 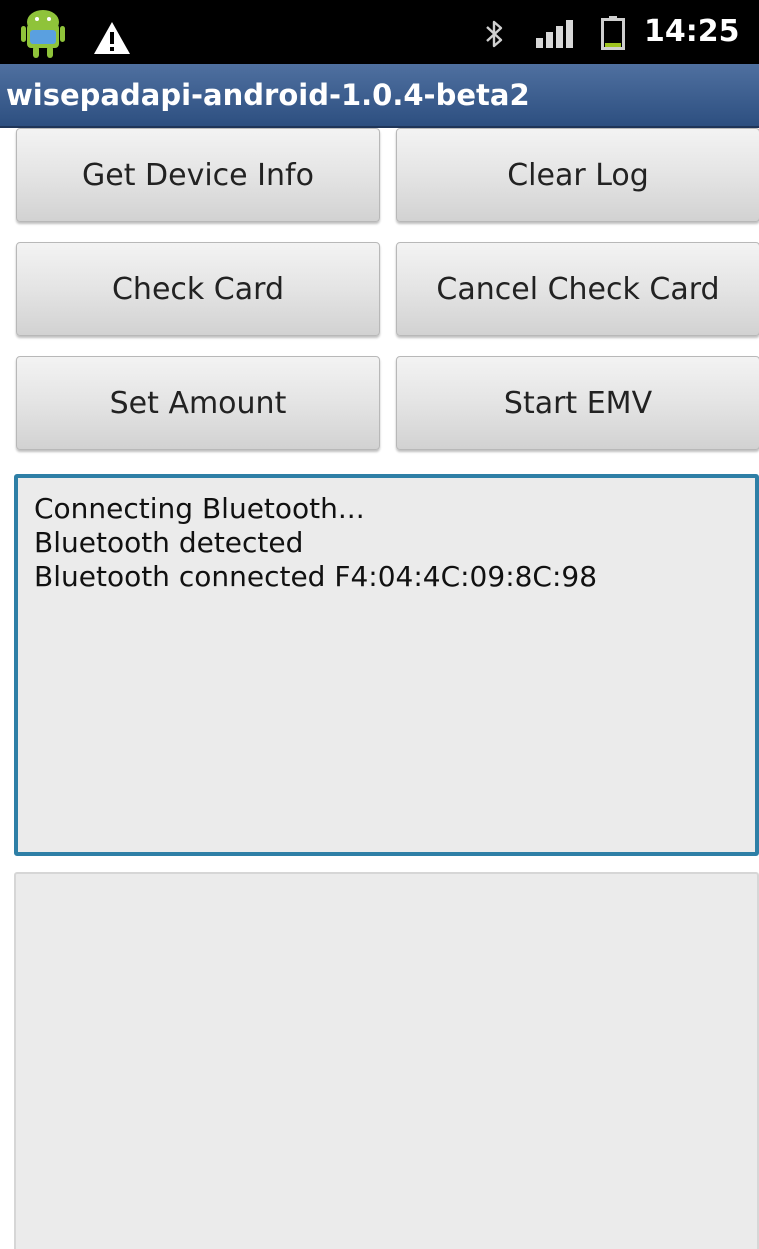 I want to click on bluetooth-icon, so click(x=494, y=34).